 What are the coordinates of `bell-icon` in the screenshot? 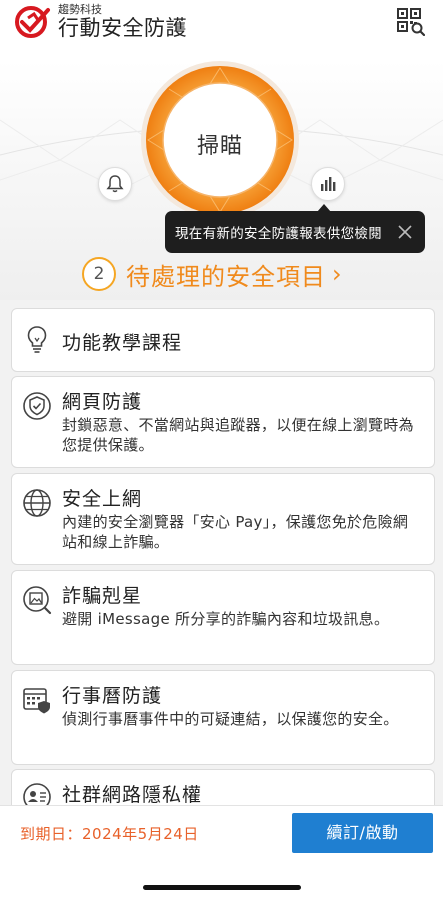 It's located at (115, 184).